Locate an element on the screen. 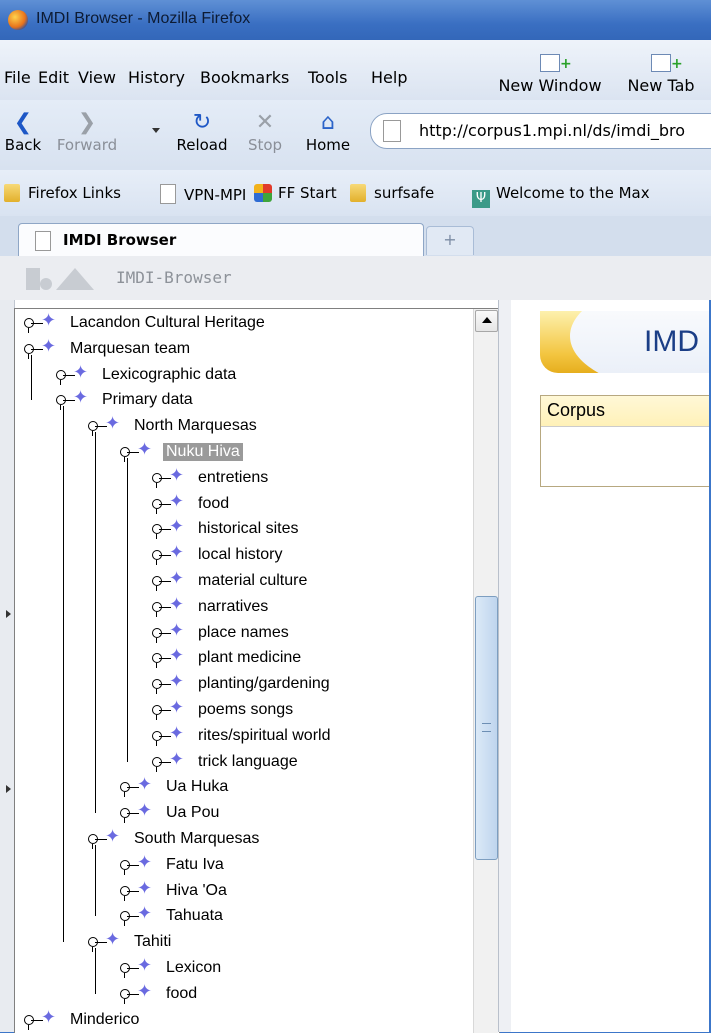 This screenshot has width=711, height=1033. window-title: IMDI Browser - Mozilla Firefox is located at coordinates (143, 18).